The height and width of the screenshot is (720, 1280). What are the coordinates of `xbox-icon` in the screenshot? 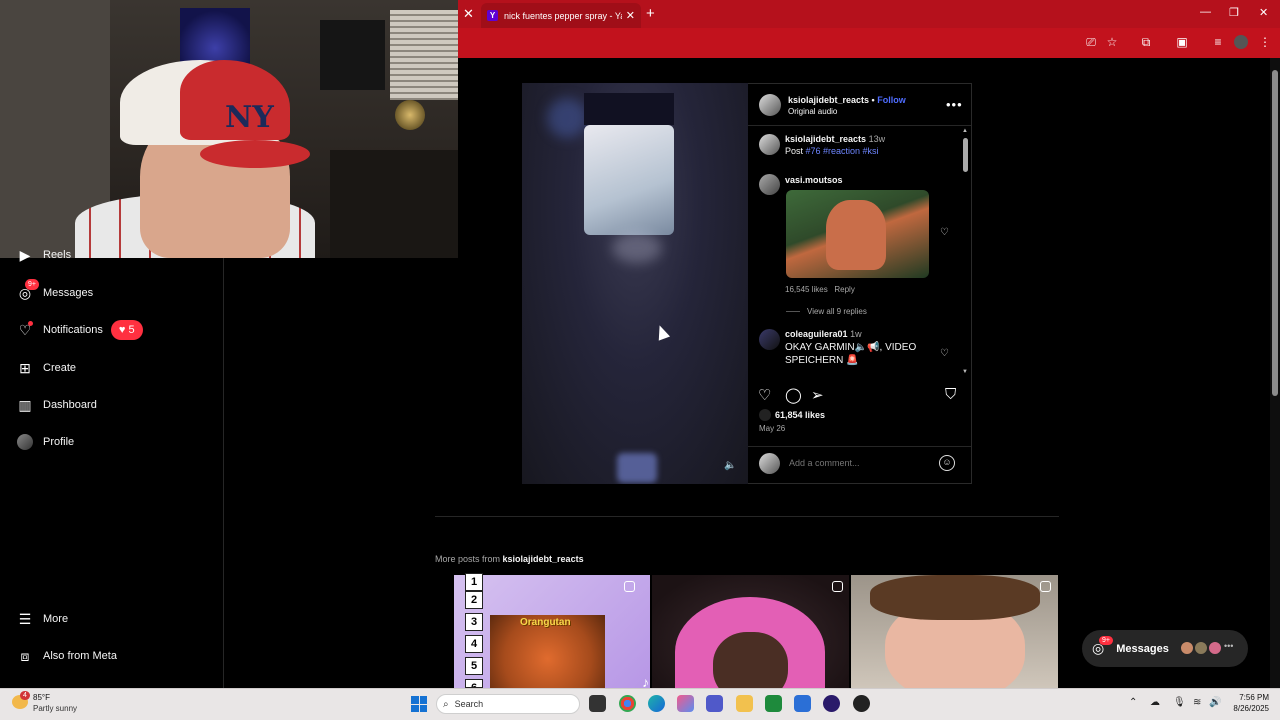 It's located at (773, 703).